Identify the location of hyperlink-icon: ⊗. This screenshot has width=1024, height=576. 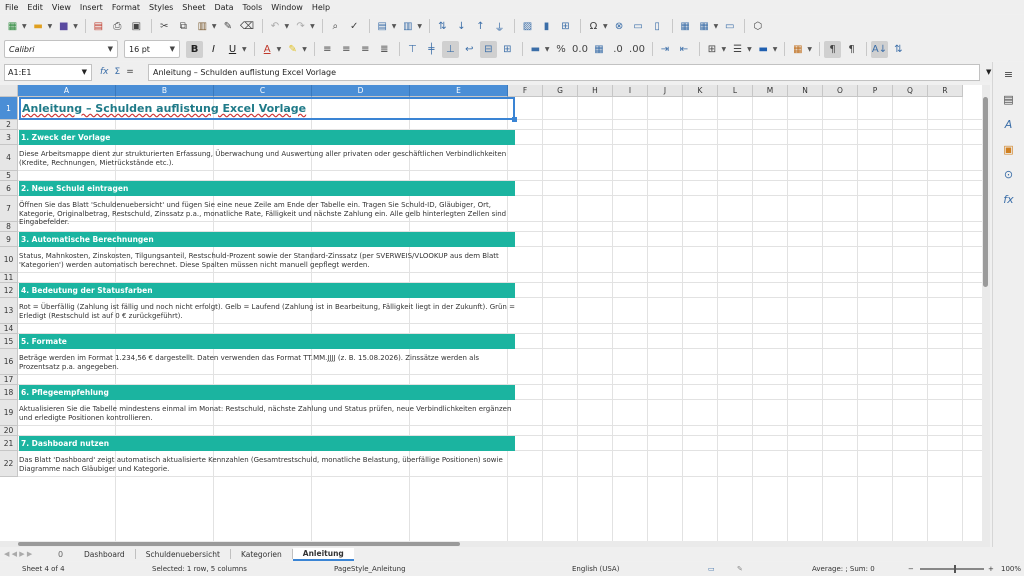
(619, 26).